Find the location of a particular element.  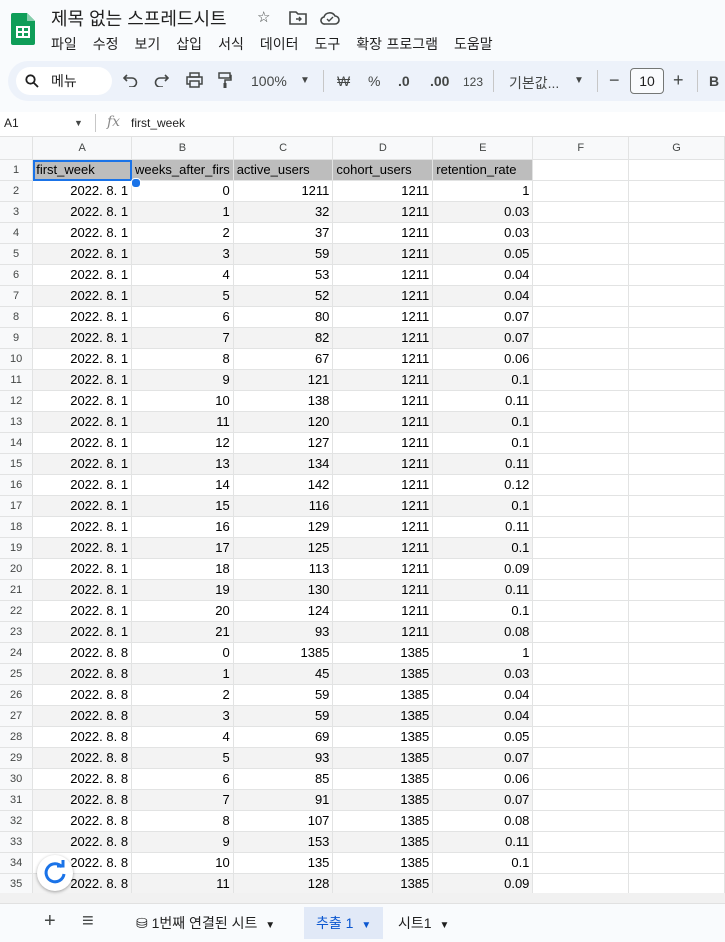

row-header: 9 is located at coordinates (17, 338).